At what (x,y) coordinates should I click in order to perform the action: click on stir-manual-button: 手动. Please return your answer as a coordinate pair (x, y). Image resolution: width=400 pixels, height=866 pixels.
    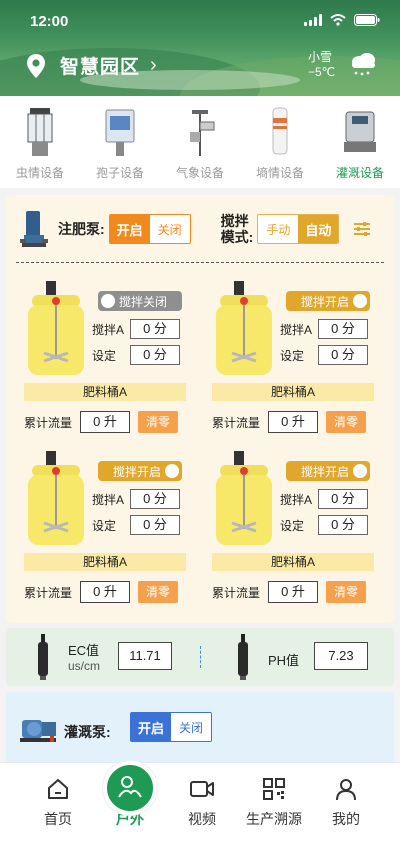
    Looking at the image, I should click on (278, 229).